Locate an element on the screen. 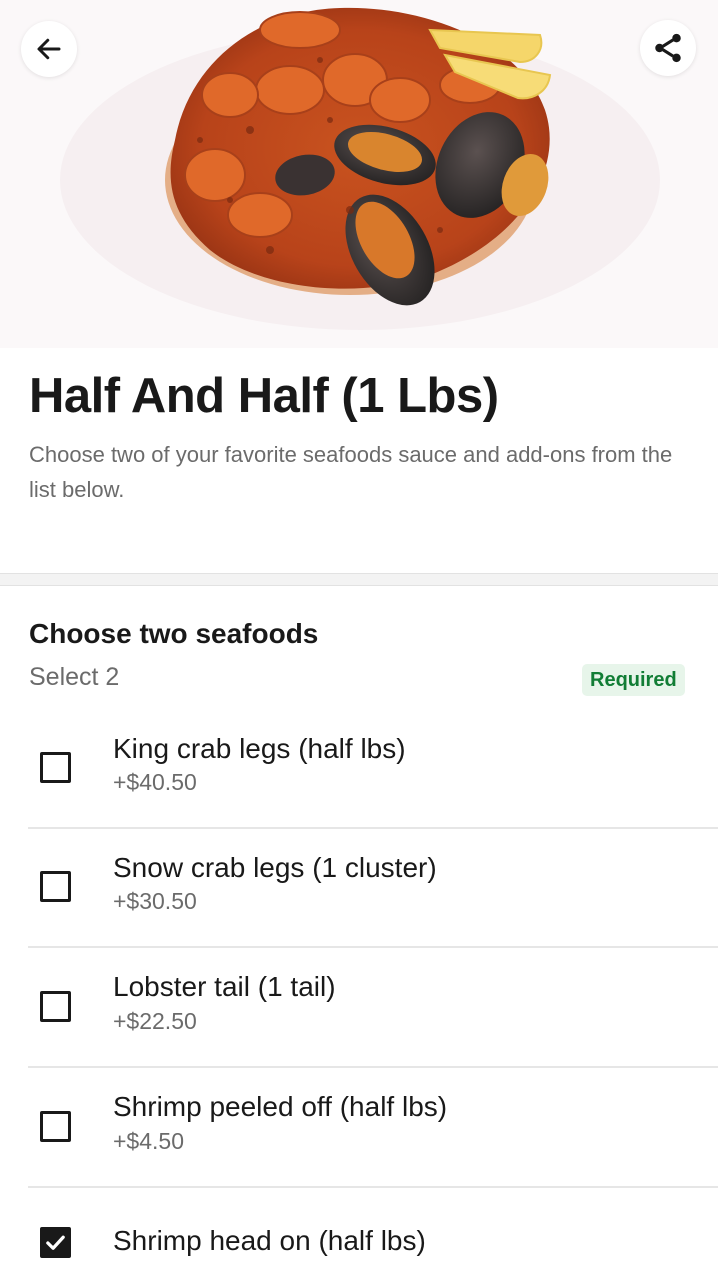  option-label: Shrimp head on (half lbs) is located at coordinates (269, 1240).